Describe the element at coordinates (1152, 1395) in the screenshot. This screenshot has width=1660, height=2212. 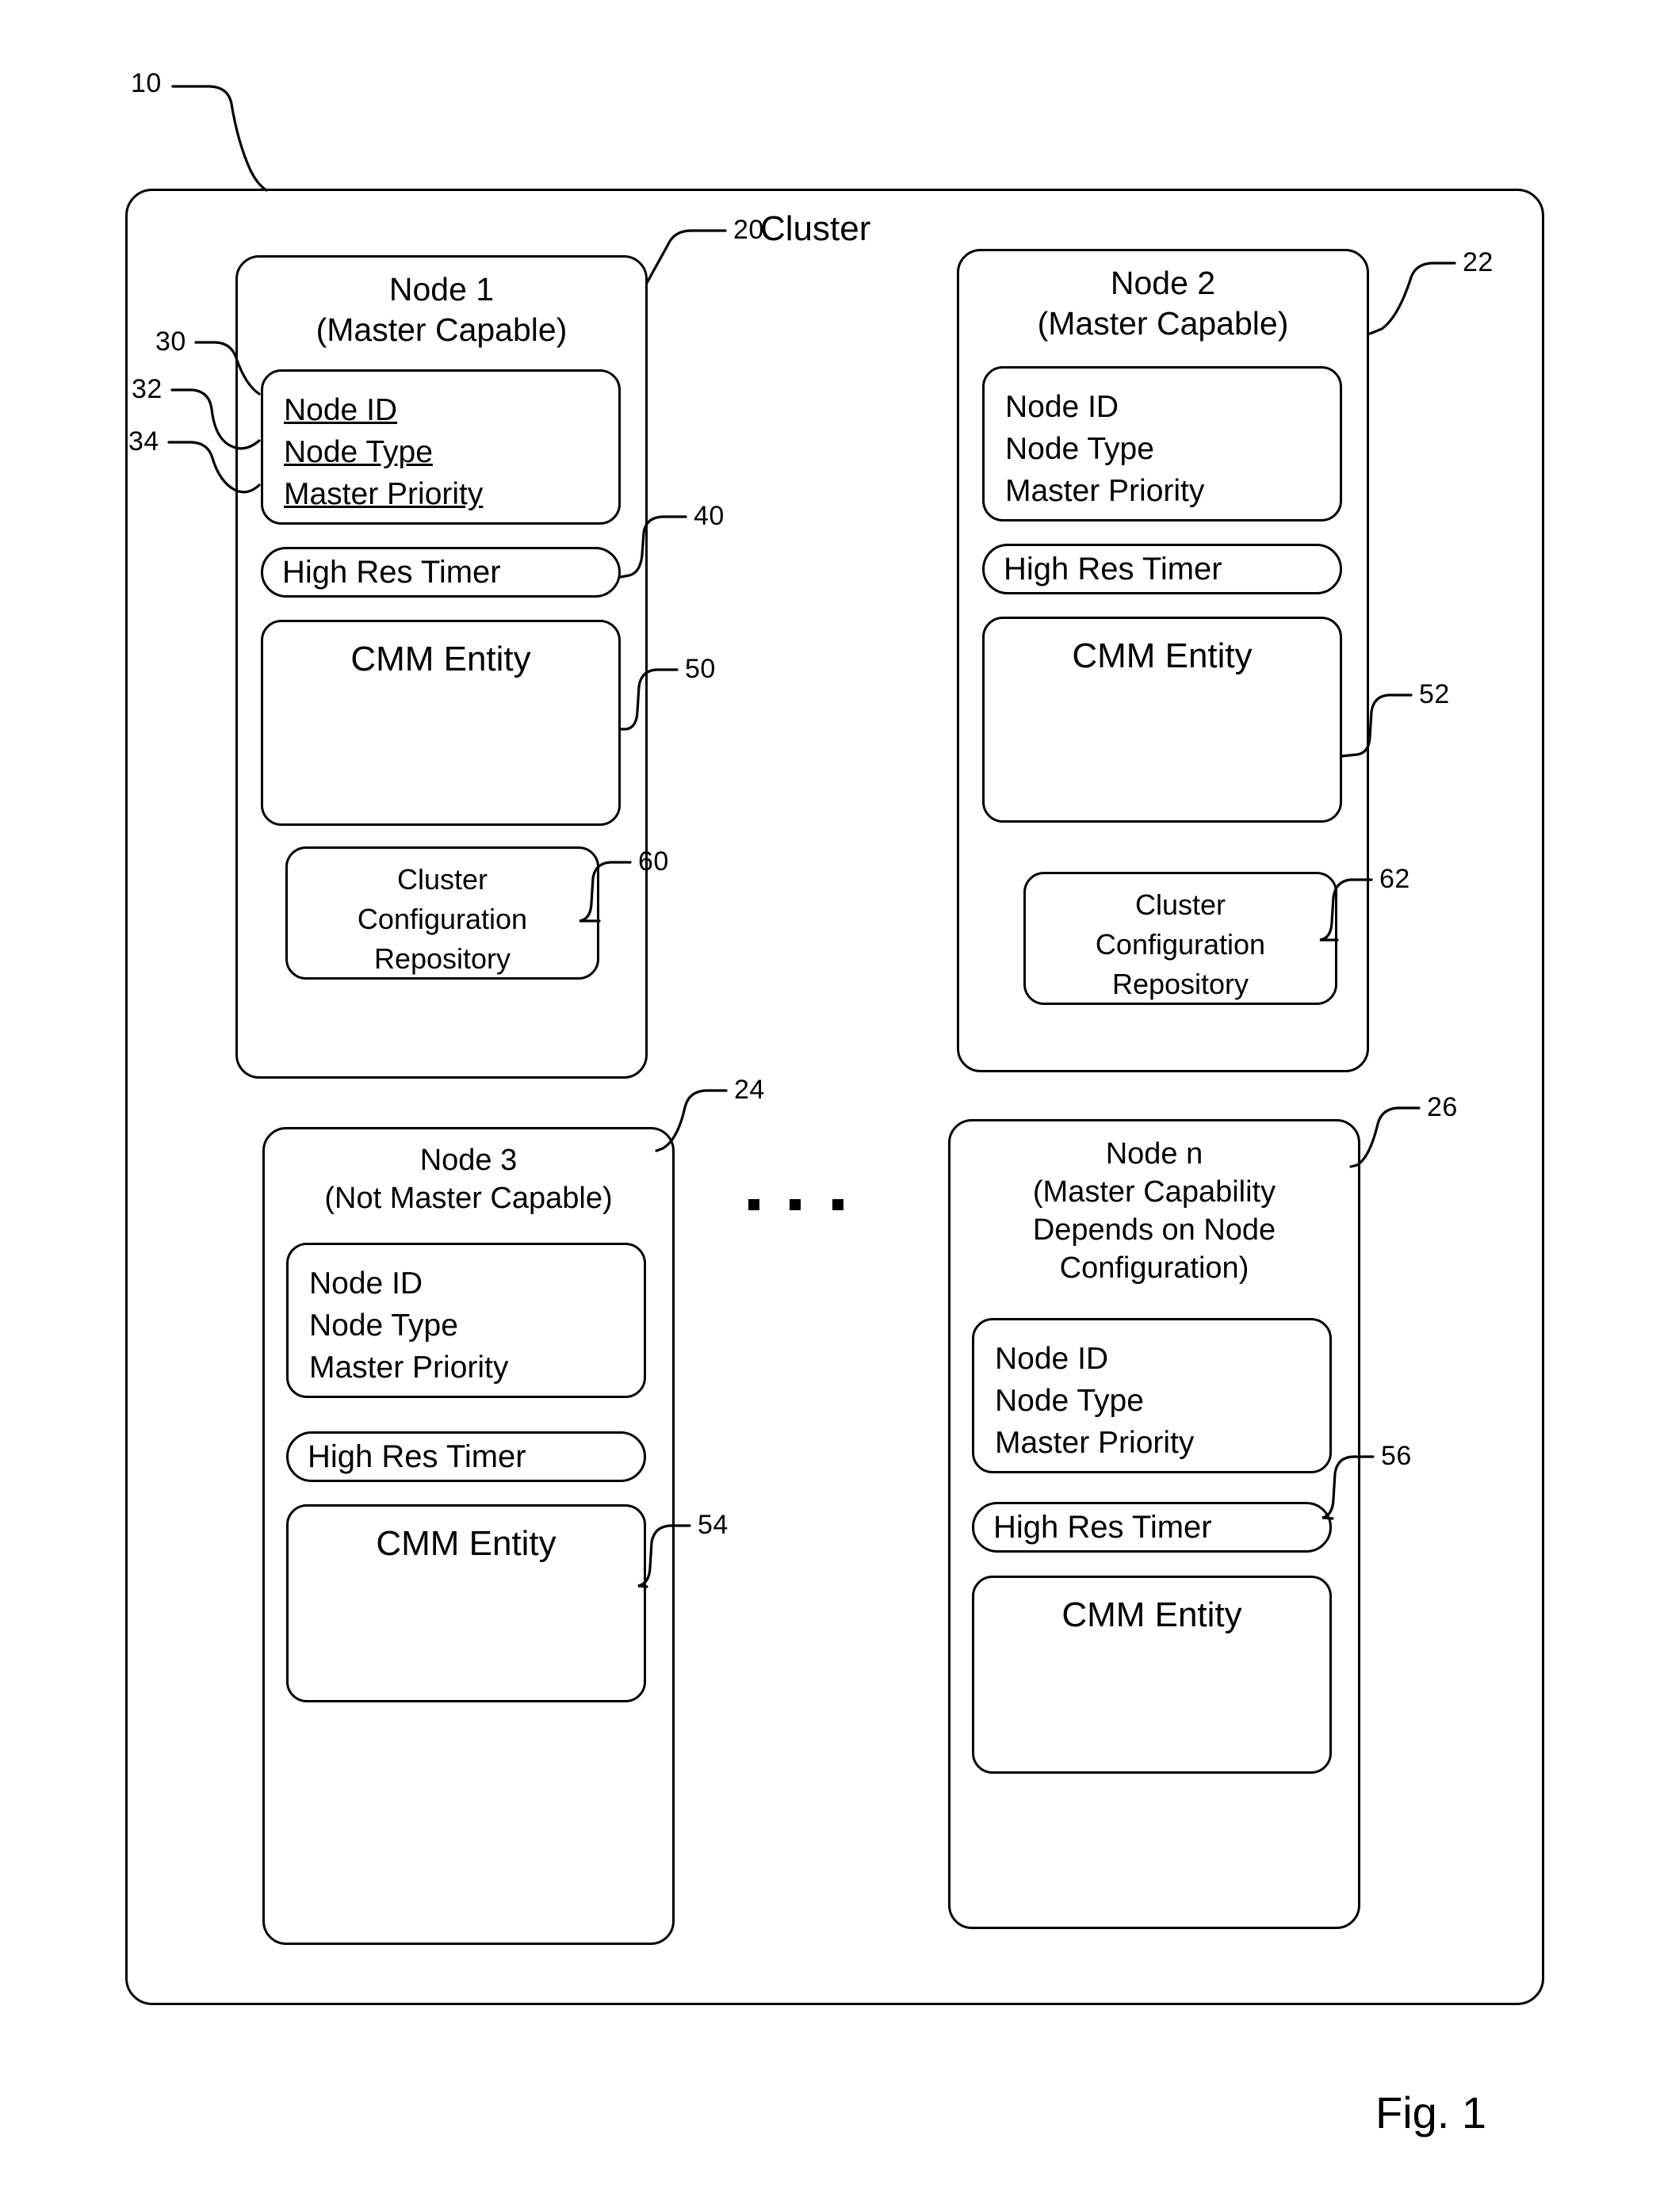
I see `node-n-attributes-box: Node ID Node Type Master Priority` at that location.